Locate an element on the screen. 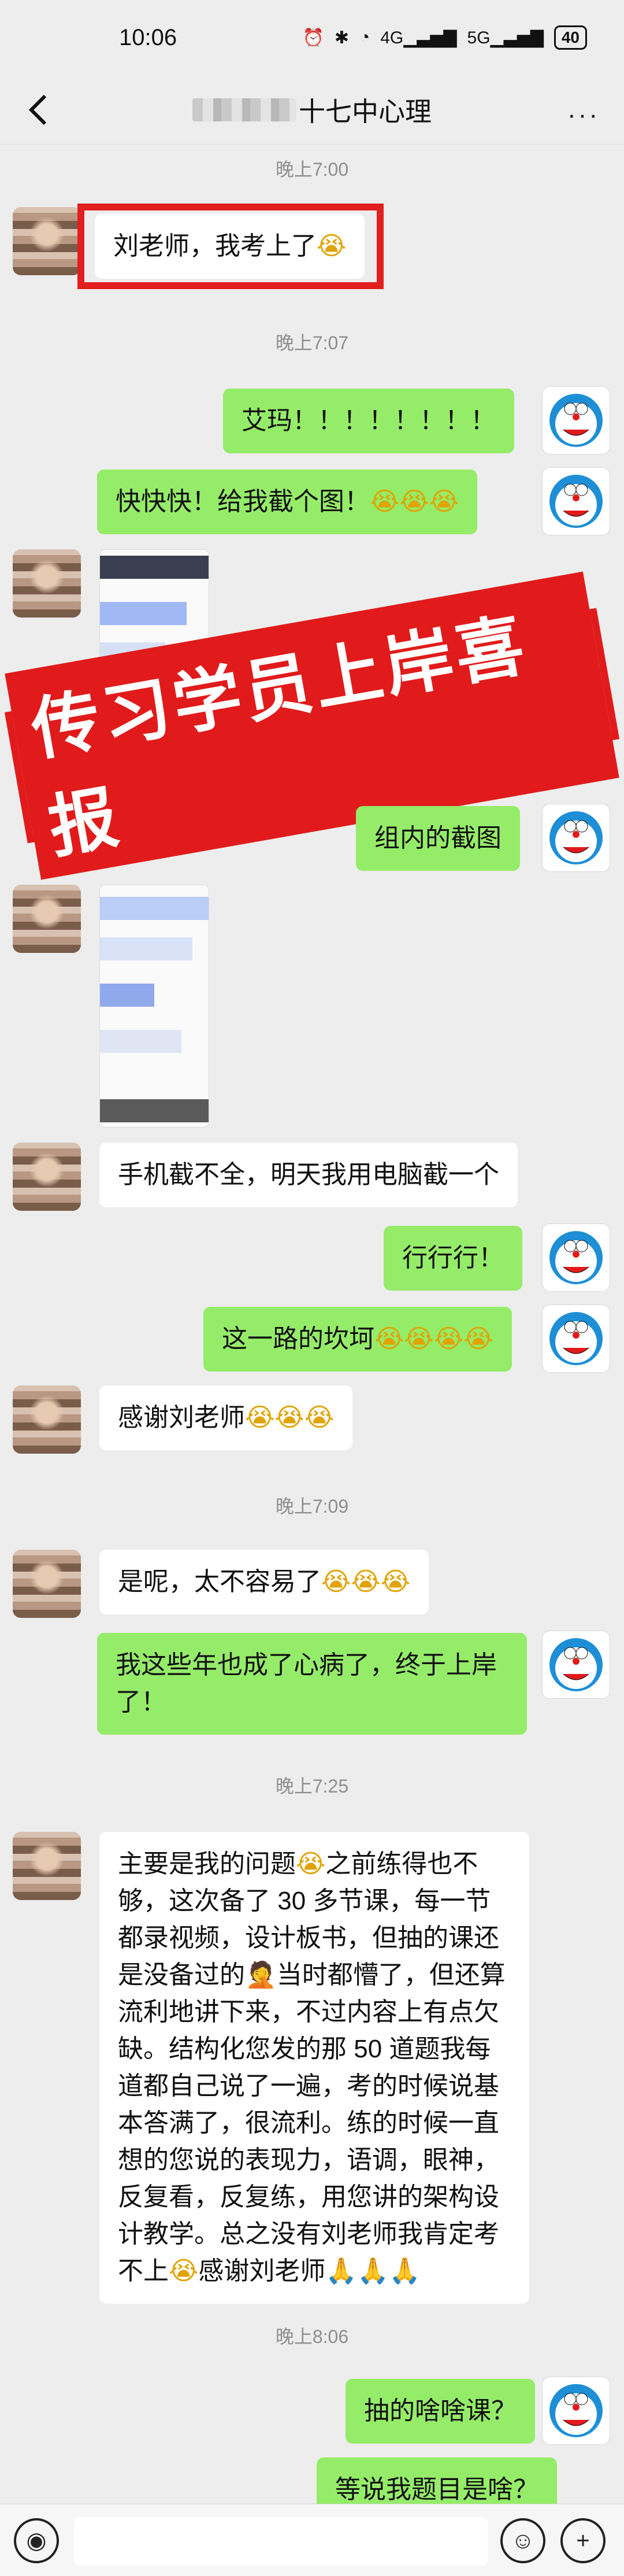 The image size is (624, 2576). back-icon is located at coordinates (39, 109).